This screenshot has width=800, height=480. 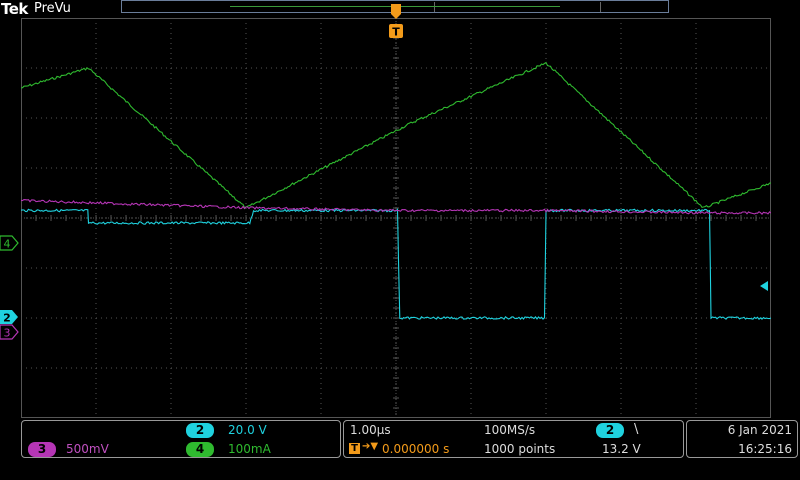 What do you see at coordinates (249, 449) in the screenshot?
I see `ch4-scale: 100mA` at bounding box center [249, 449].